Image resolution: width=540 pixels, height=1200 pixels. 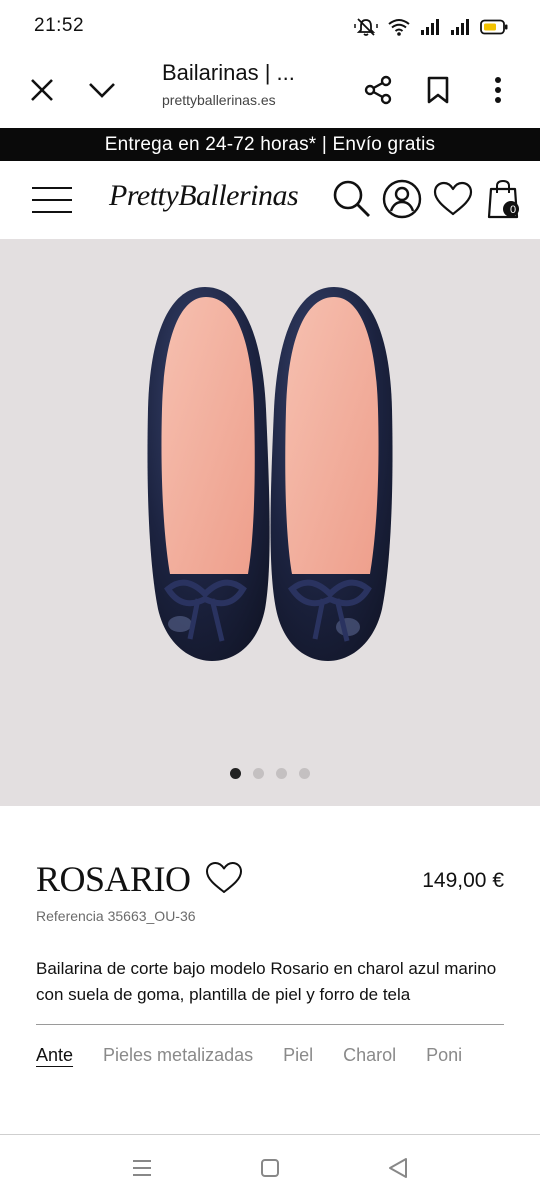 What do you see at coordinates (494, 27) in the screenshot?
I see `battery-icon` at bounding box center [494, 27].